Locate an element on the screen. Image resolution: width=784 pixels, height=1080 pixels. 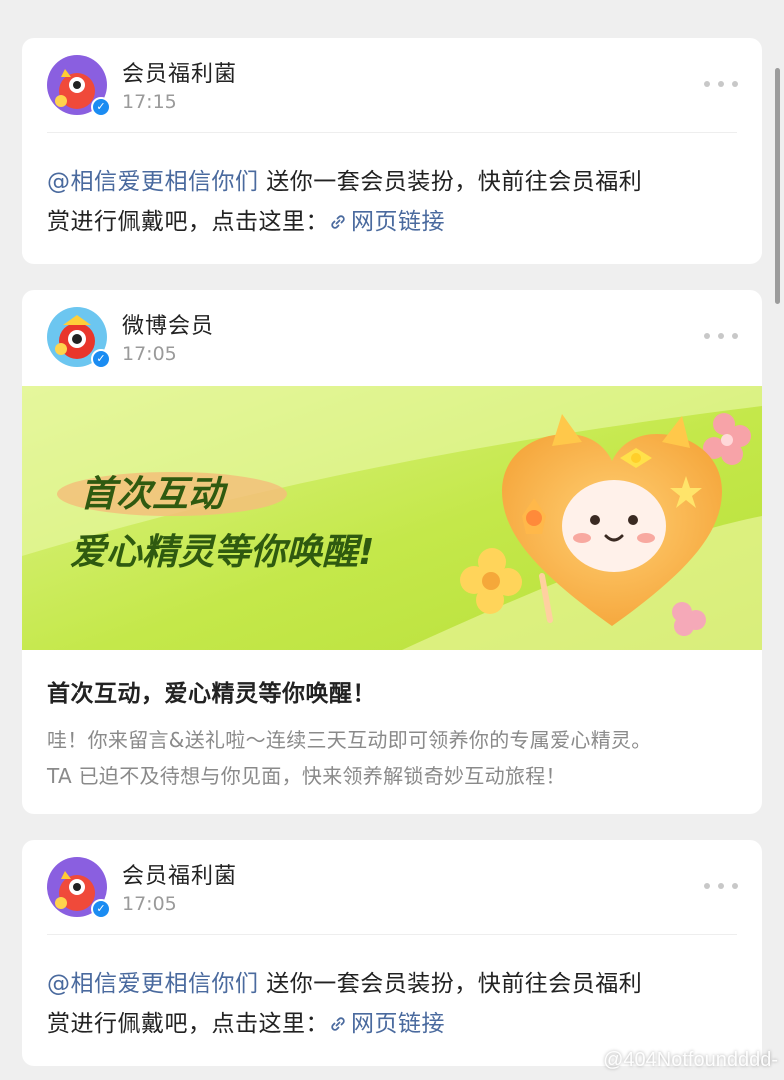
card-header: ✓ 会员福利菌 17:15 is located at coordinates (392, 85).